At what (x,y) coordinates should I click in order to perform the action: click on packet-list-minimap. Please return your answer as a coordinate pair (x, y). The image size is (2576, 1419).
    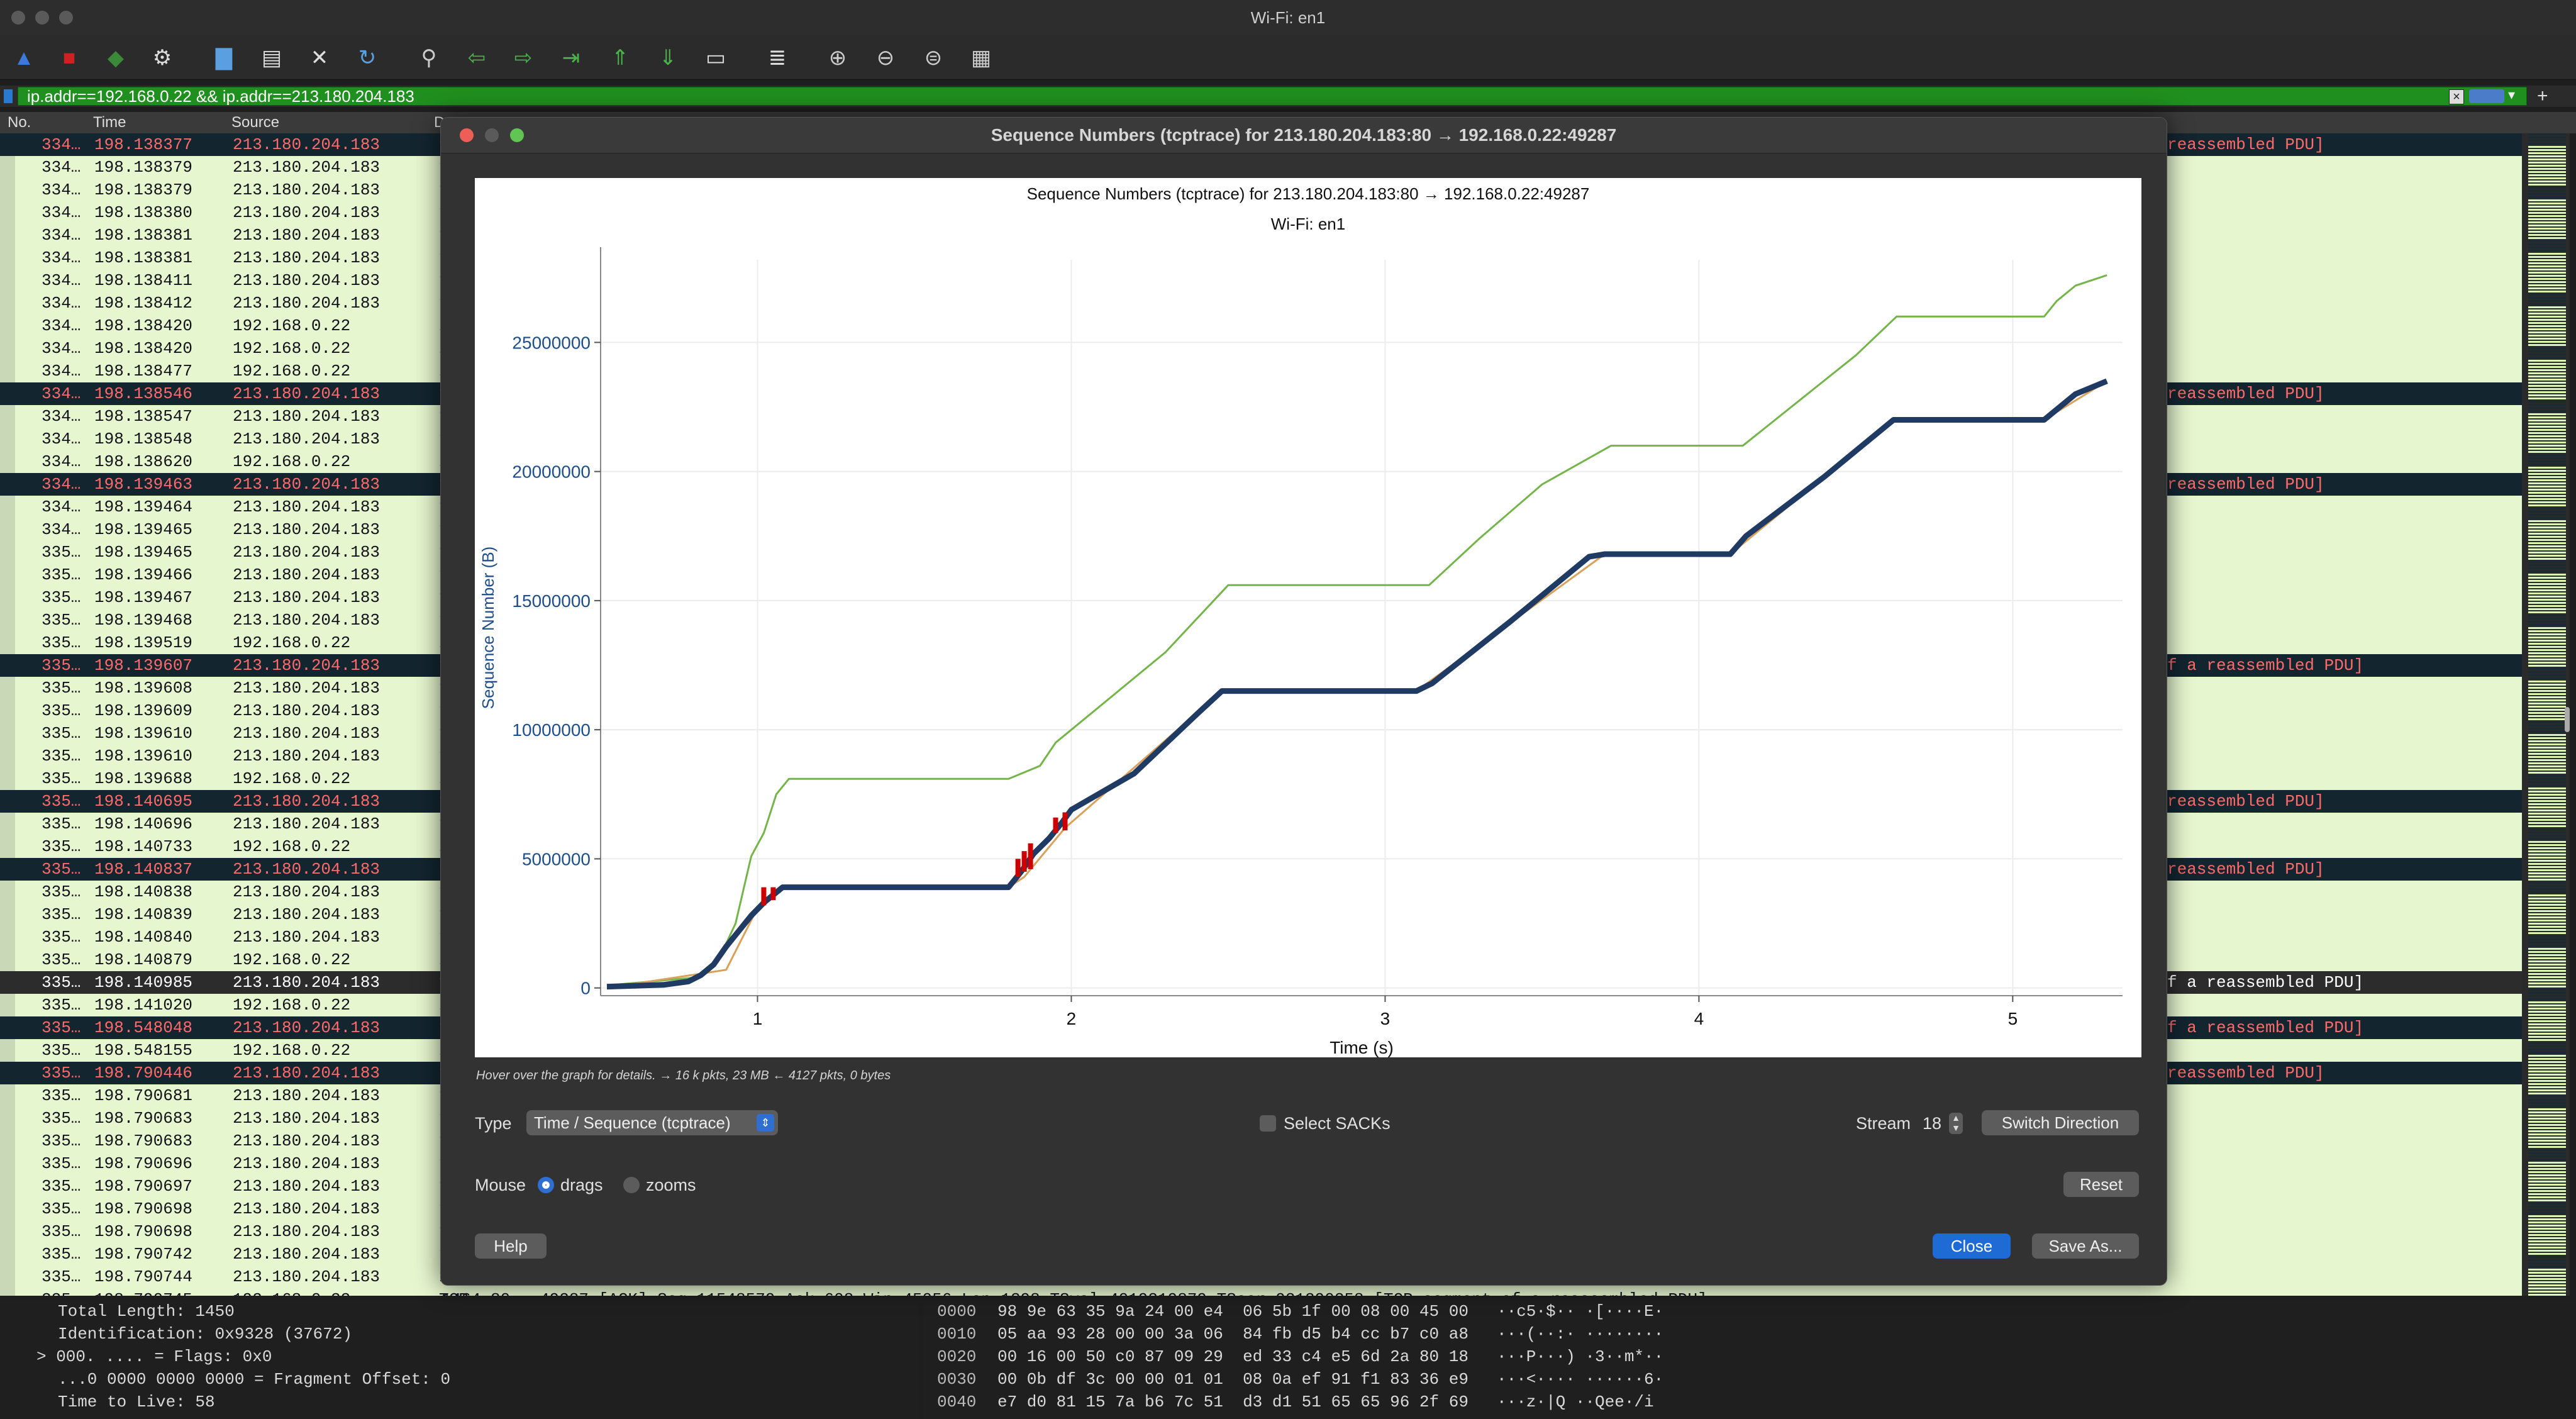
    Looking at the image, I should click on (2546, 715).